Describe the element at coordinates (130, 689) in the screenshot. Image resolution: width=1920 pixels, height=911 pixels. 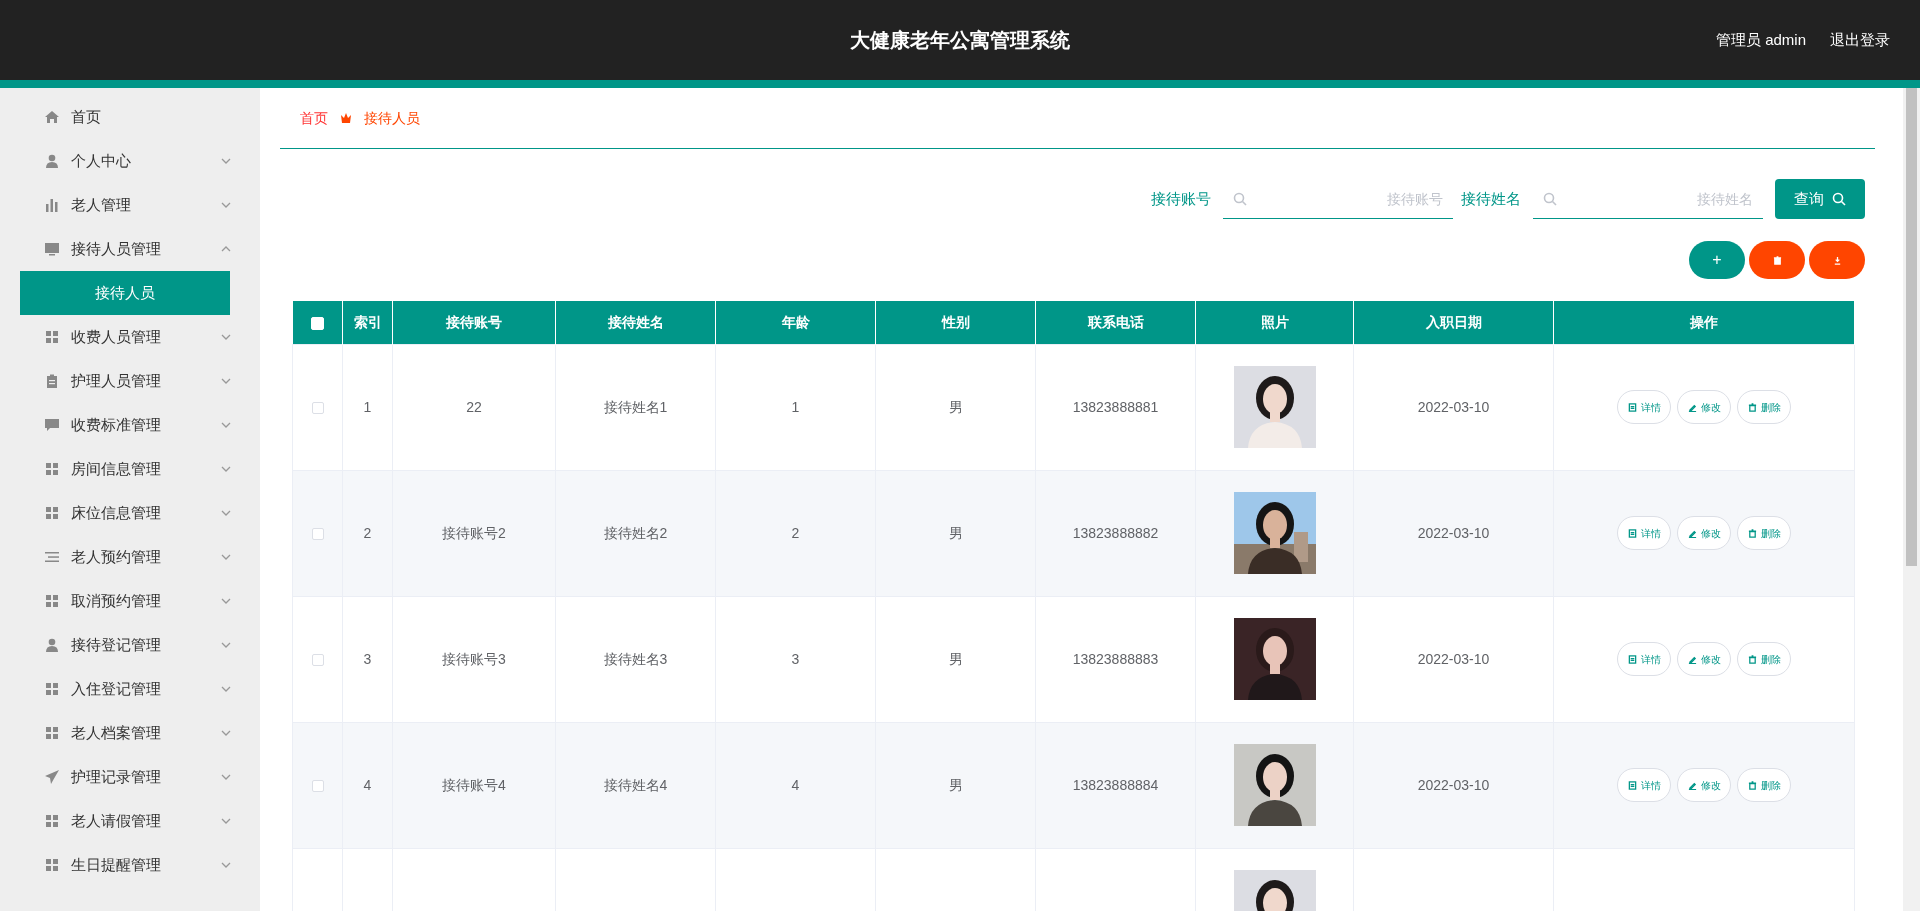
I see `sidebar-item: 入住登记管理` at that location.